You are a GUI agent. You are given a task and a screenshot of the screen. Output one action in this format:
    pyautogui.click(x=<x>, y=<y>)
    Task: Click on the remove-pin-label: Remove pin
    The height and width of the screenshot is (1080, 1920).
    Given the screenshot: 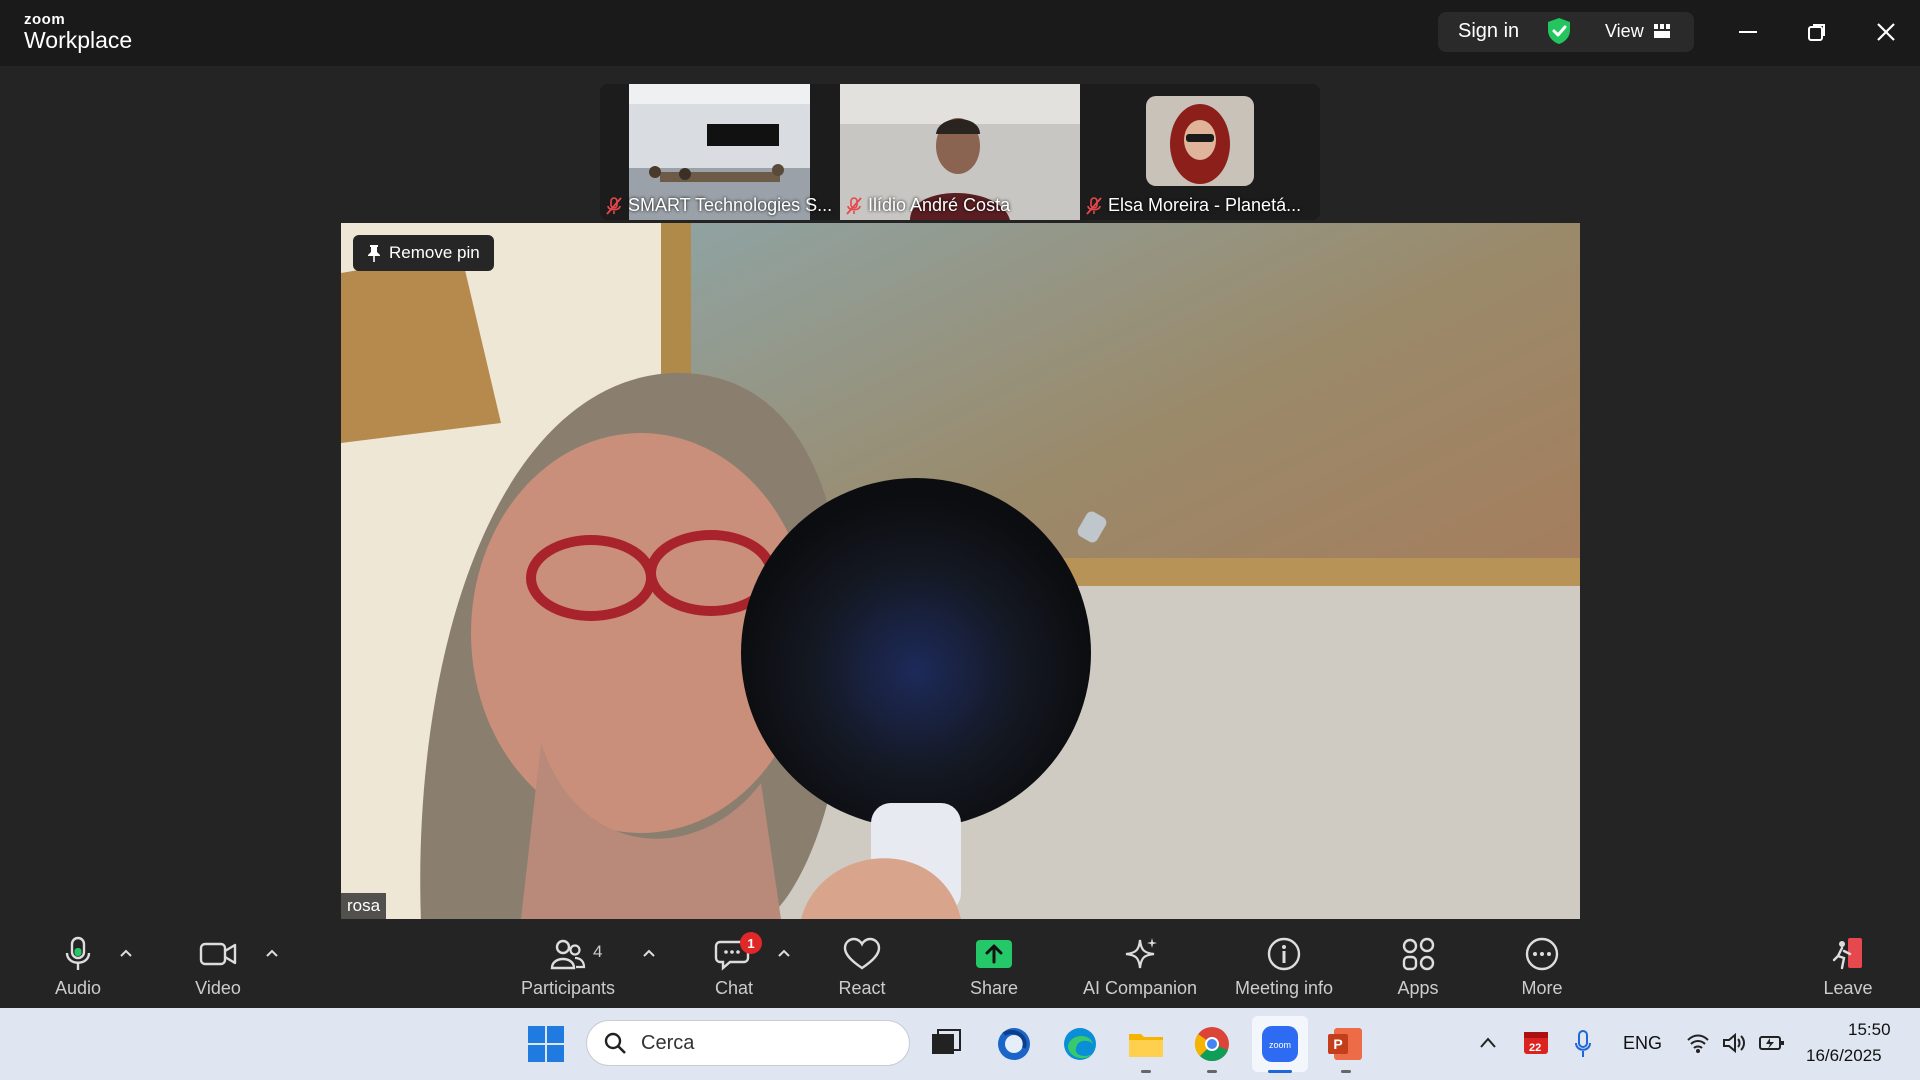 What is the action you would take?
    pyautogui.click(x=434, y=252)
    